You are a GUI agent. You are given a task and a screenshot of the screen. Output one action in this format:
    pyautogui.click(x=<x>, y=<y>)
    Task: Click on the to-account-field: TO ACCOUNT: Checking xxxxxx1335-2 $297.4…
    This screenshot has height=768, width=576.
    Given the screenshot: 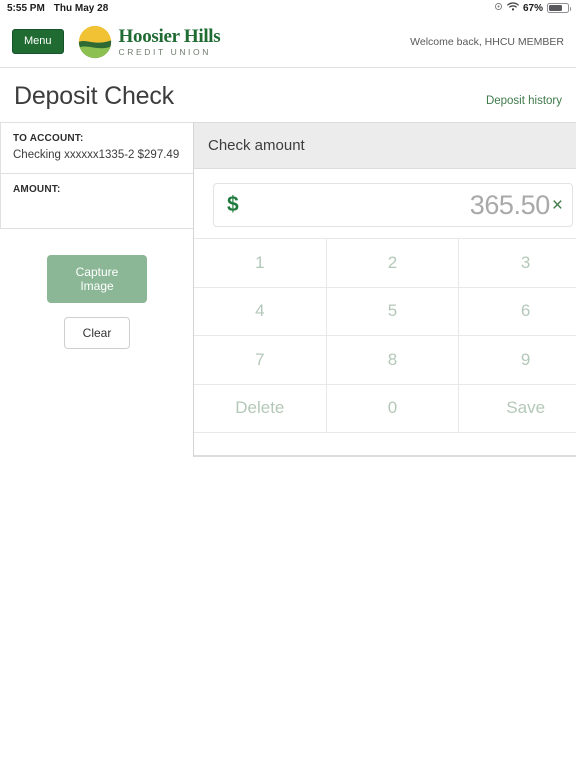 What is the action you would take?
    pyautogui.click(x=97, y=148)
    